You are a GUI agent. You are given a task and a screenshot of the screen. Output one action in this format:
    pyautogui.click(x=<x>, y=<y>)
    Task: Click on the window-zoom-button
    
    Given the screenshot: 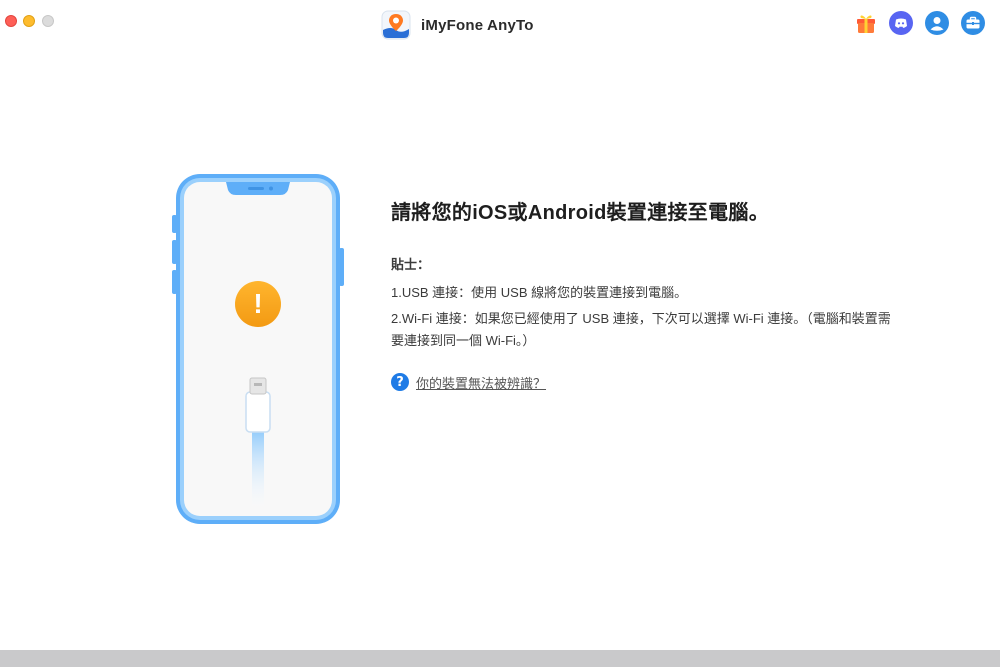 What is the action you would take?
    pyautogui.click(x=48, y=21)
    